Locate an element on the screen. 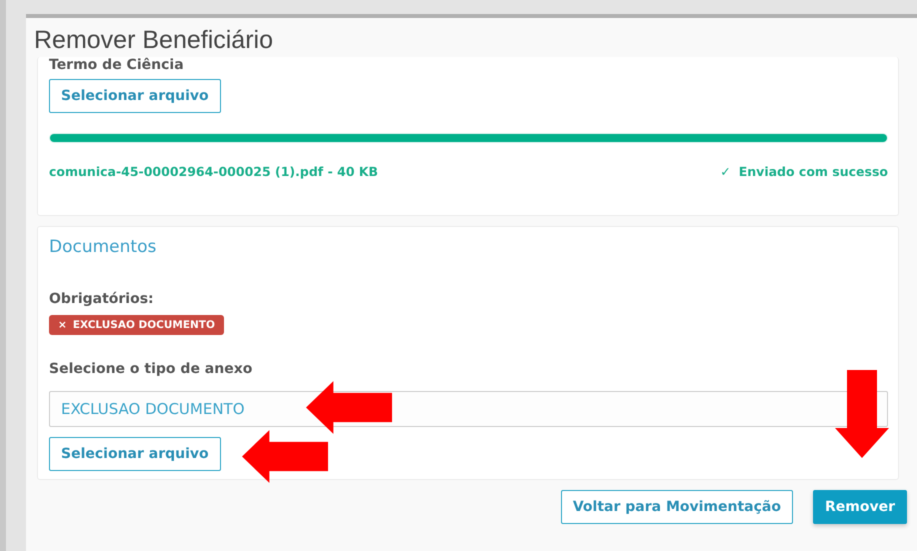 This screenshot has height=551, width=917. field-label: Selecione o tipo de anexo is located at coordinates (151, 369).